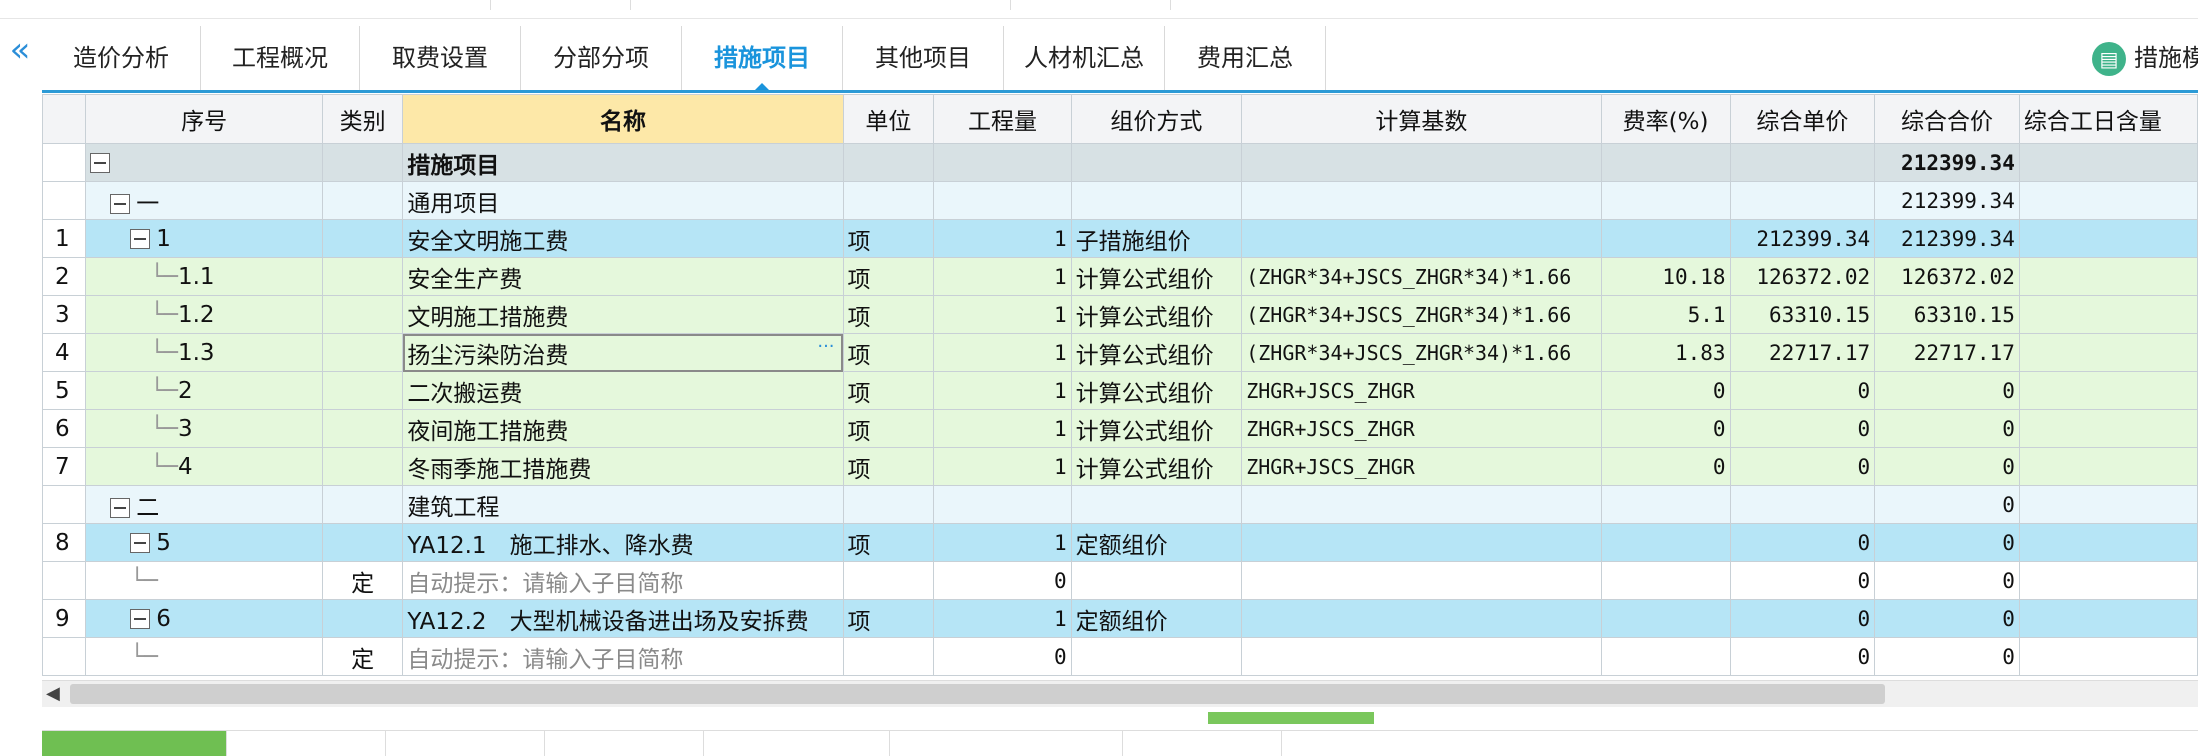 The height and width of the screenshot is (756, 2198). What do you see at coordinates (623, 200) in the screenshot?
I see `name-cell: 通用项目` at bounding box center [623, 200].